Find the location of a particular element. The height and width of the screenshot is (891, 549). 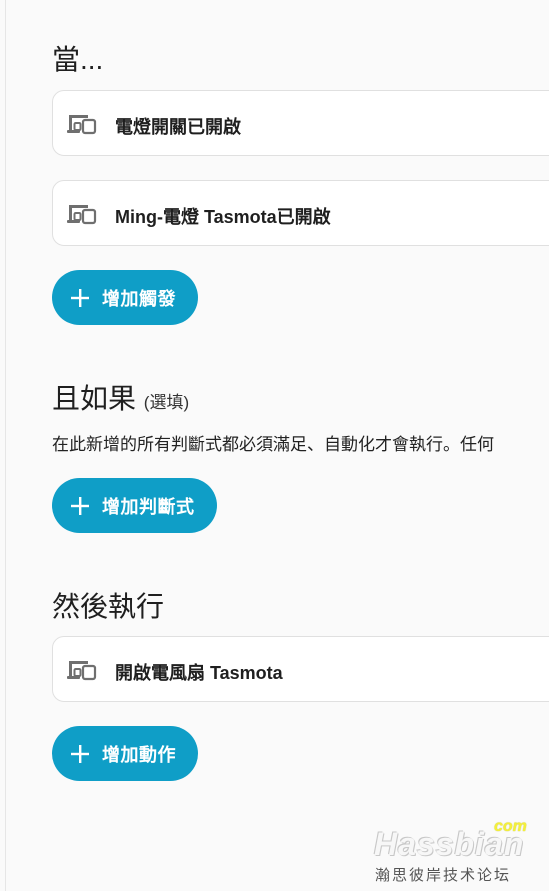

watermark: com Hassbian 瀚思彼岸技术论坛 is located at coordinates (452, 852).